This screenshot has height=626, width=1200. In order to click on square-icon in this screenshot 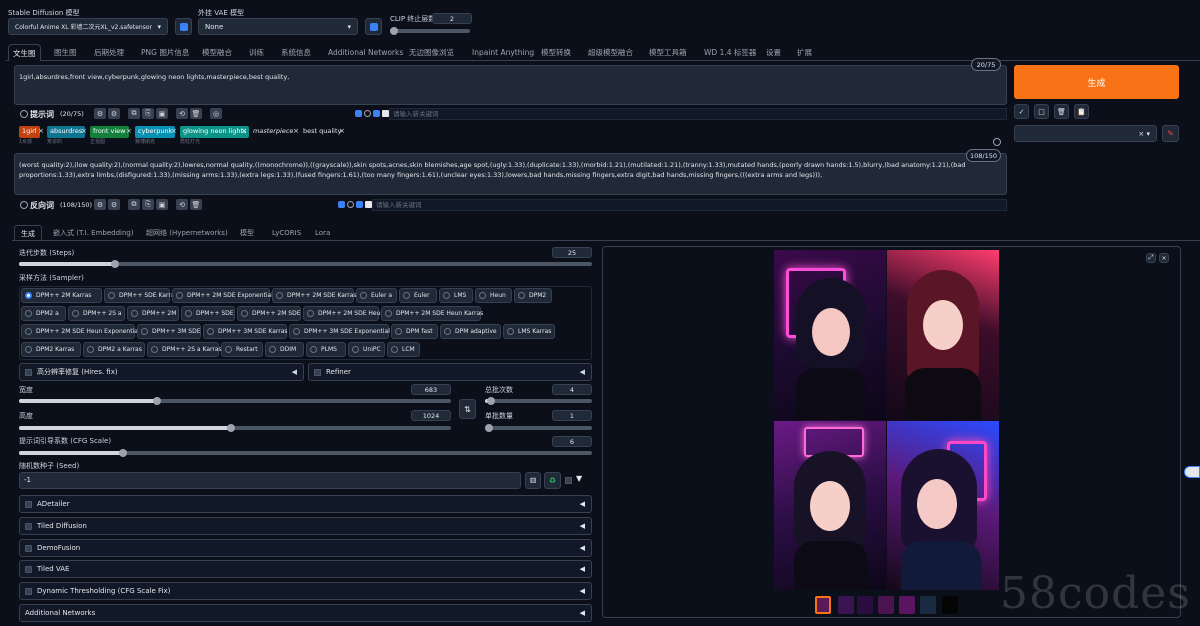, I will do `click(385, 113)`.